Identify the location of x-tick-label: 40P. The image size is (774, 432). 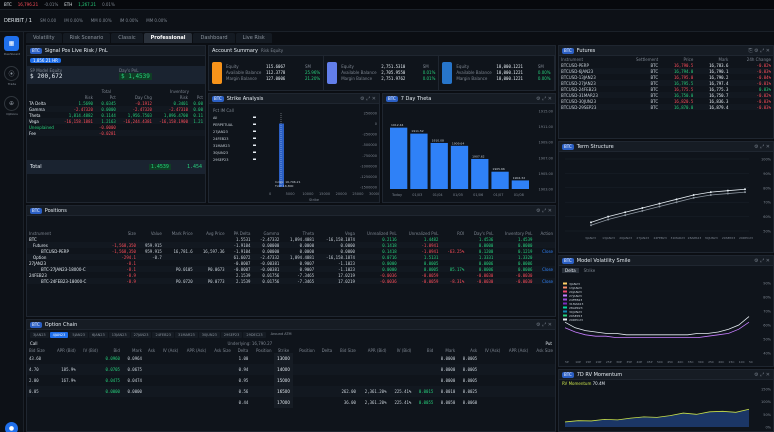
(640, 362).